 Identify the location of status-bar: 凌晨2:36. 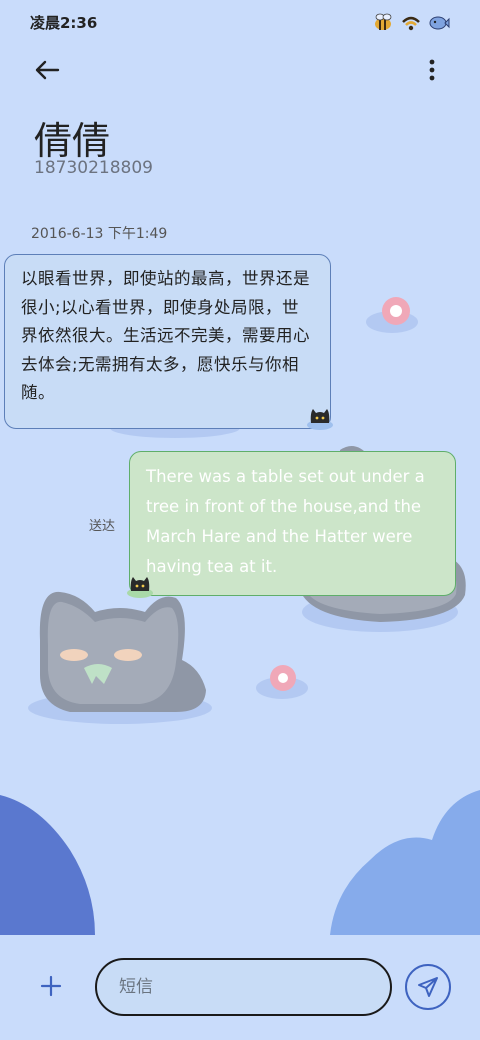
(240, 22).